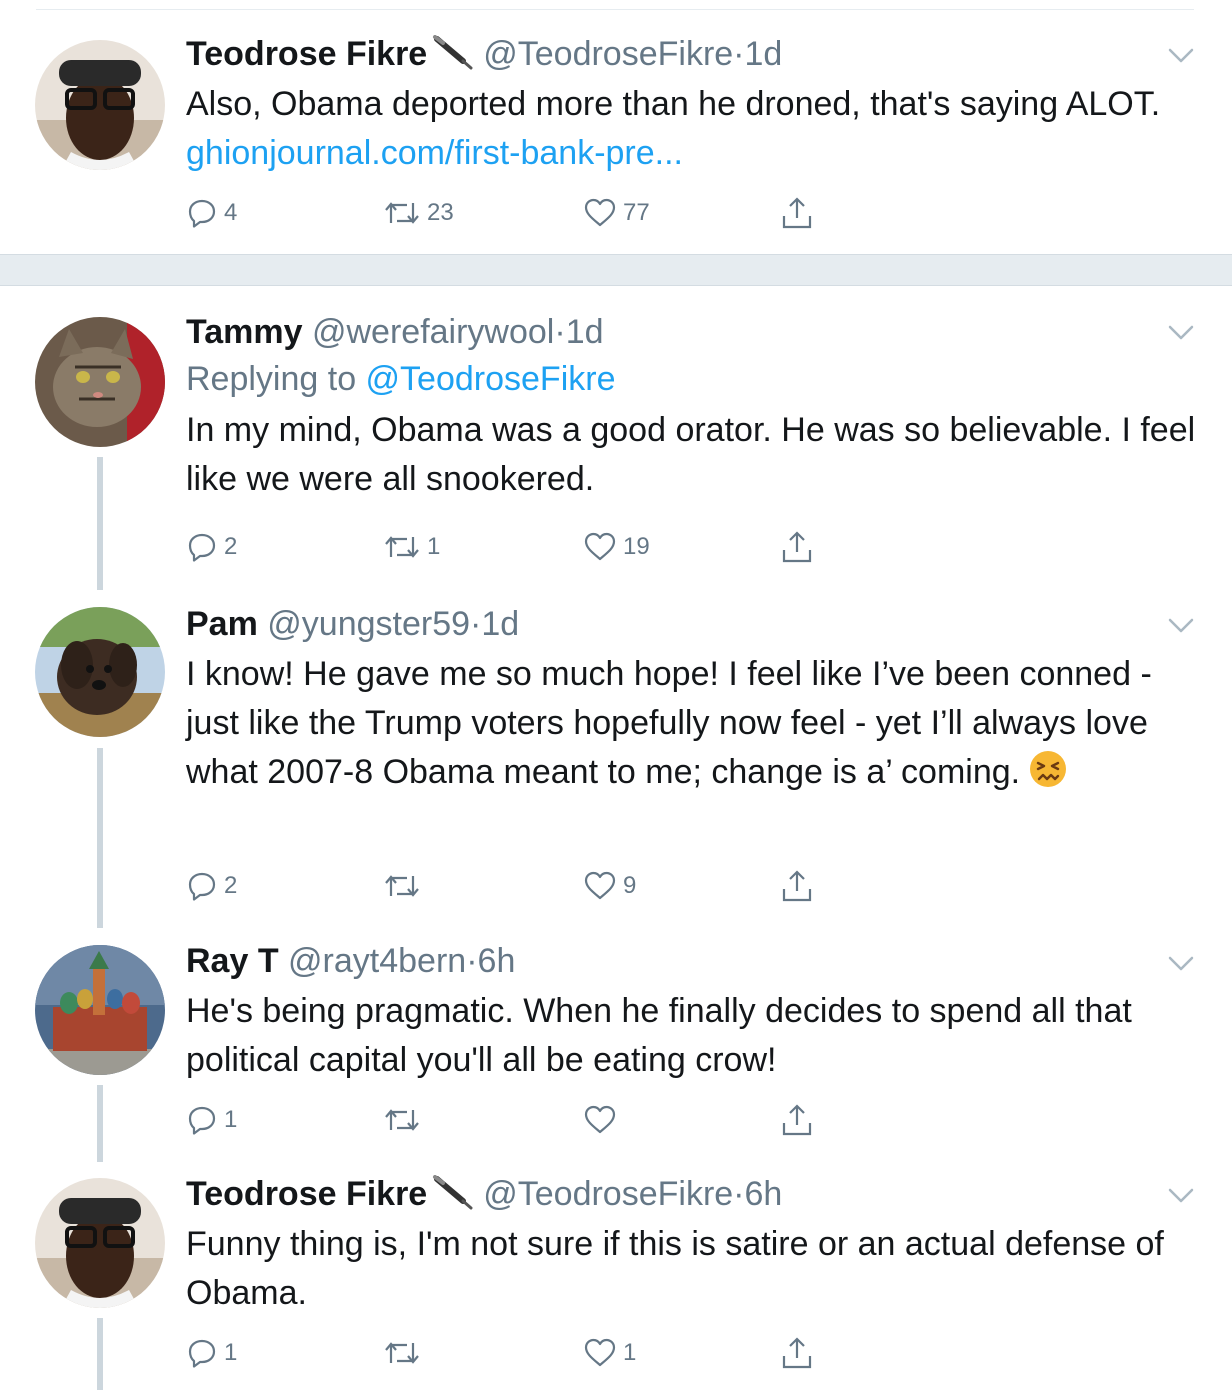 The height and width of the screenshot is (1390, 1232). What do you see at coordinates (377, 961) in the screenshot?
I see `user-handle: @rayt4bern` at bounding box center [377, 961].